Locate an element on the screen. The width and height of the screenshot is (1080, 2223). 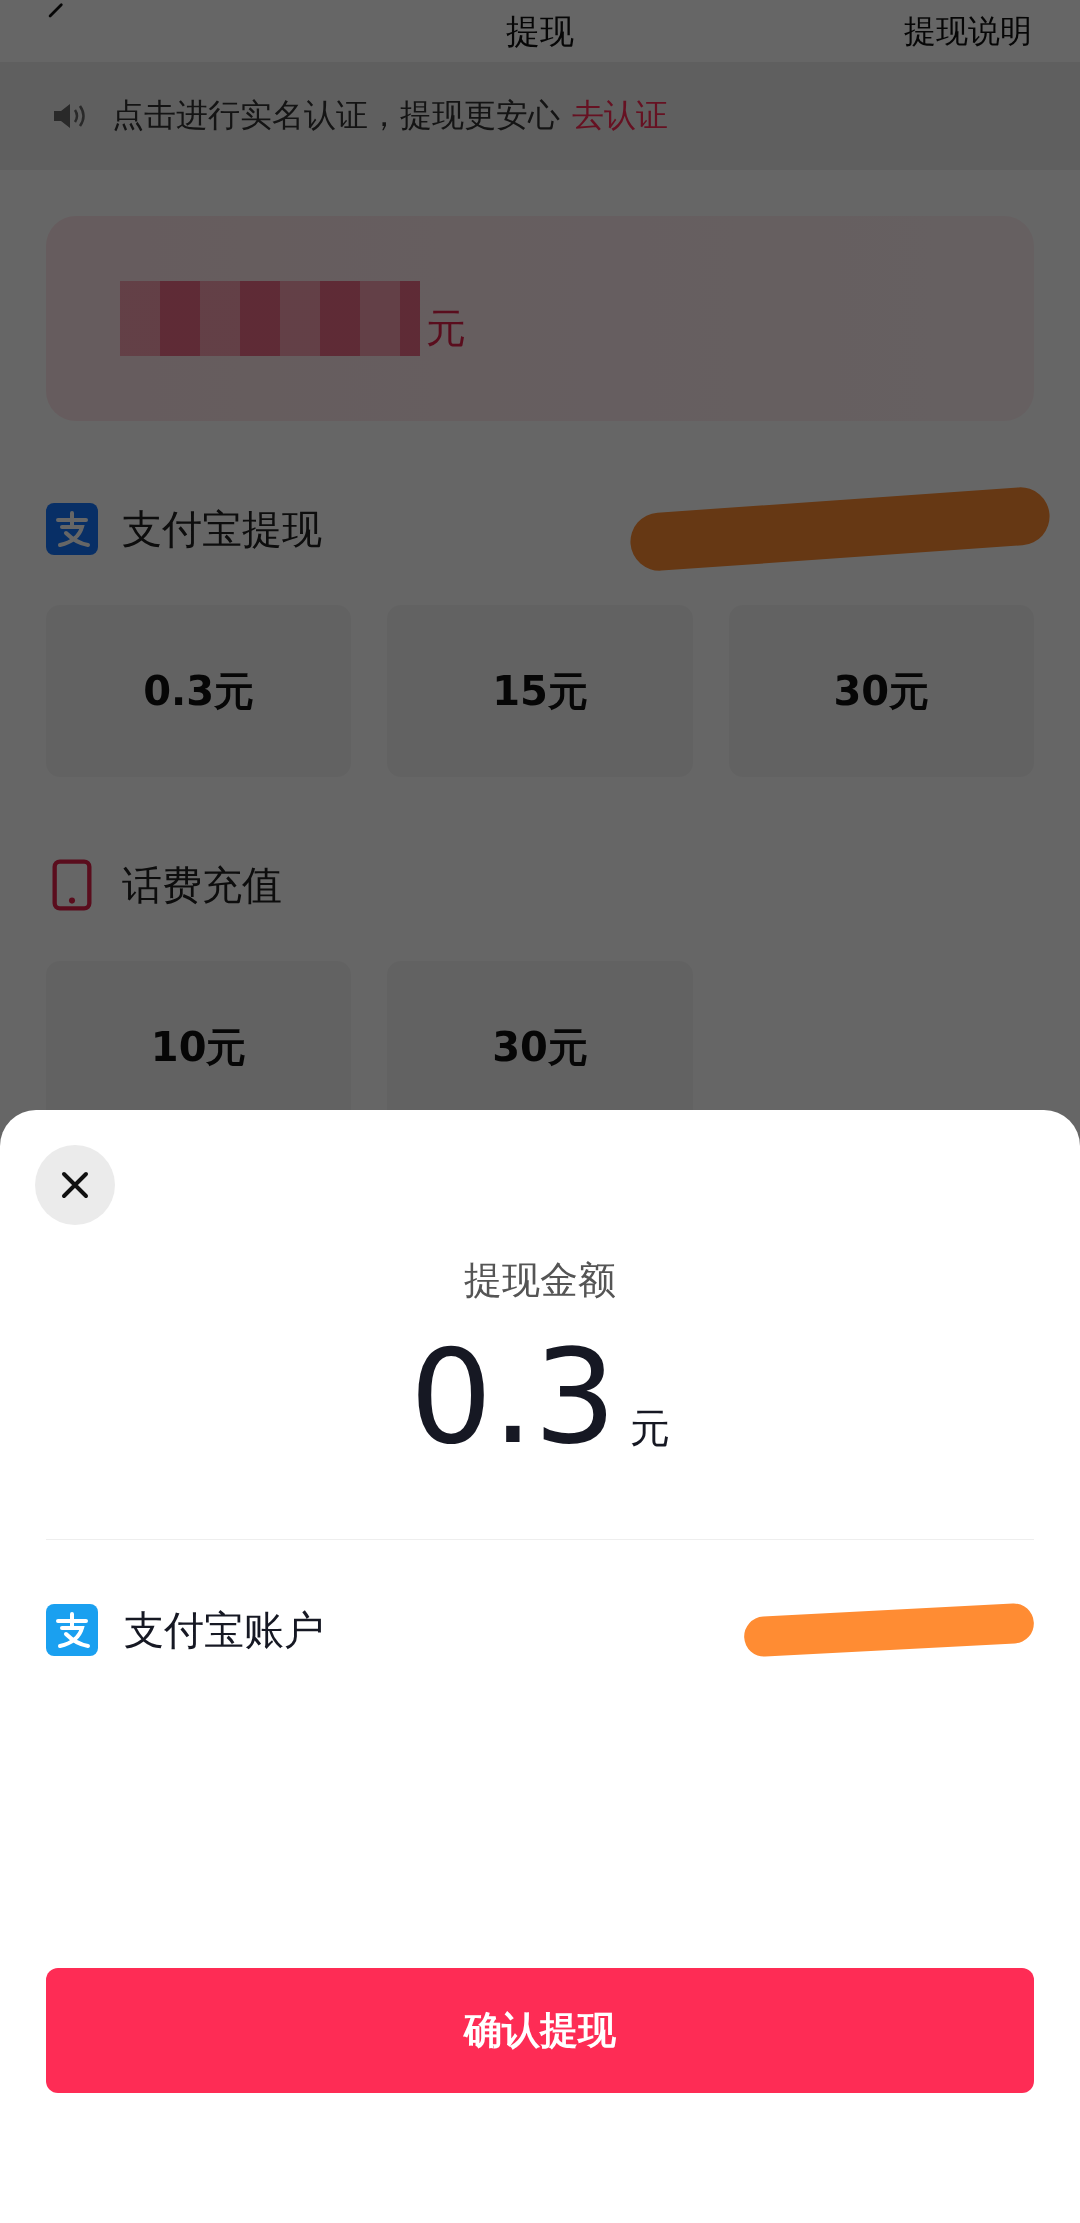
amount-option: 0.3元 is located at coordinates (199, 691).